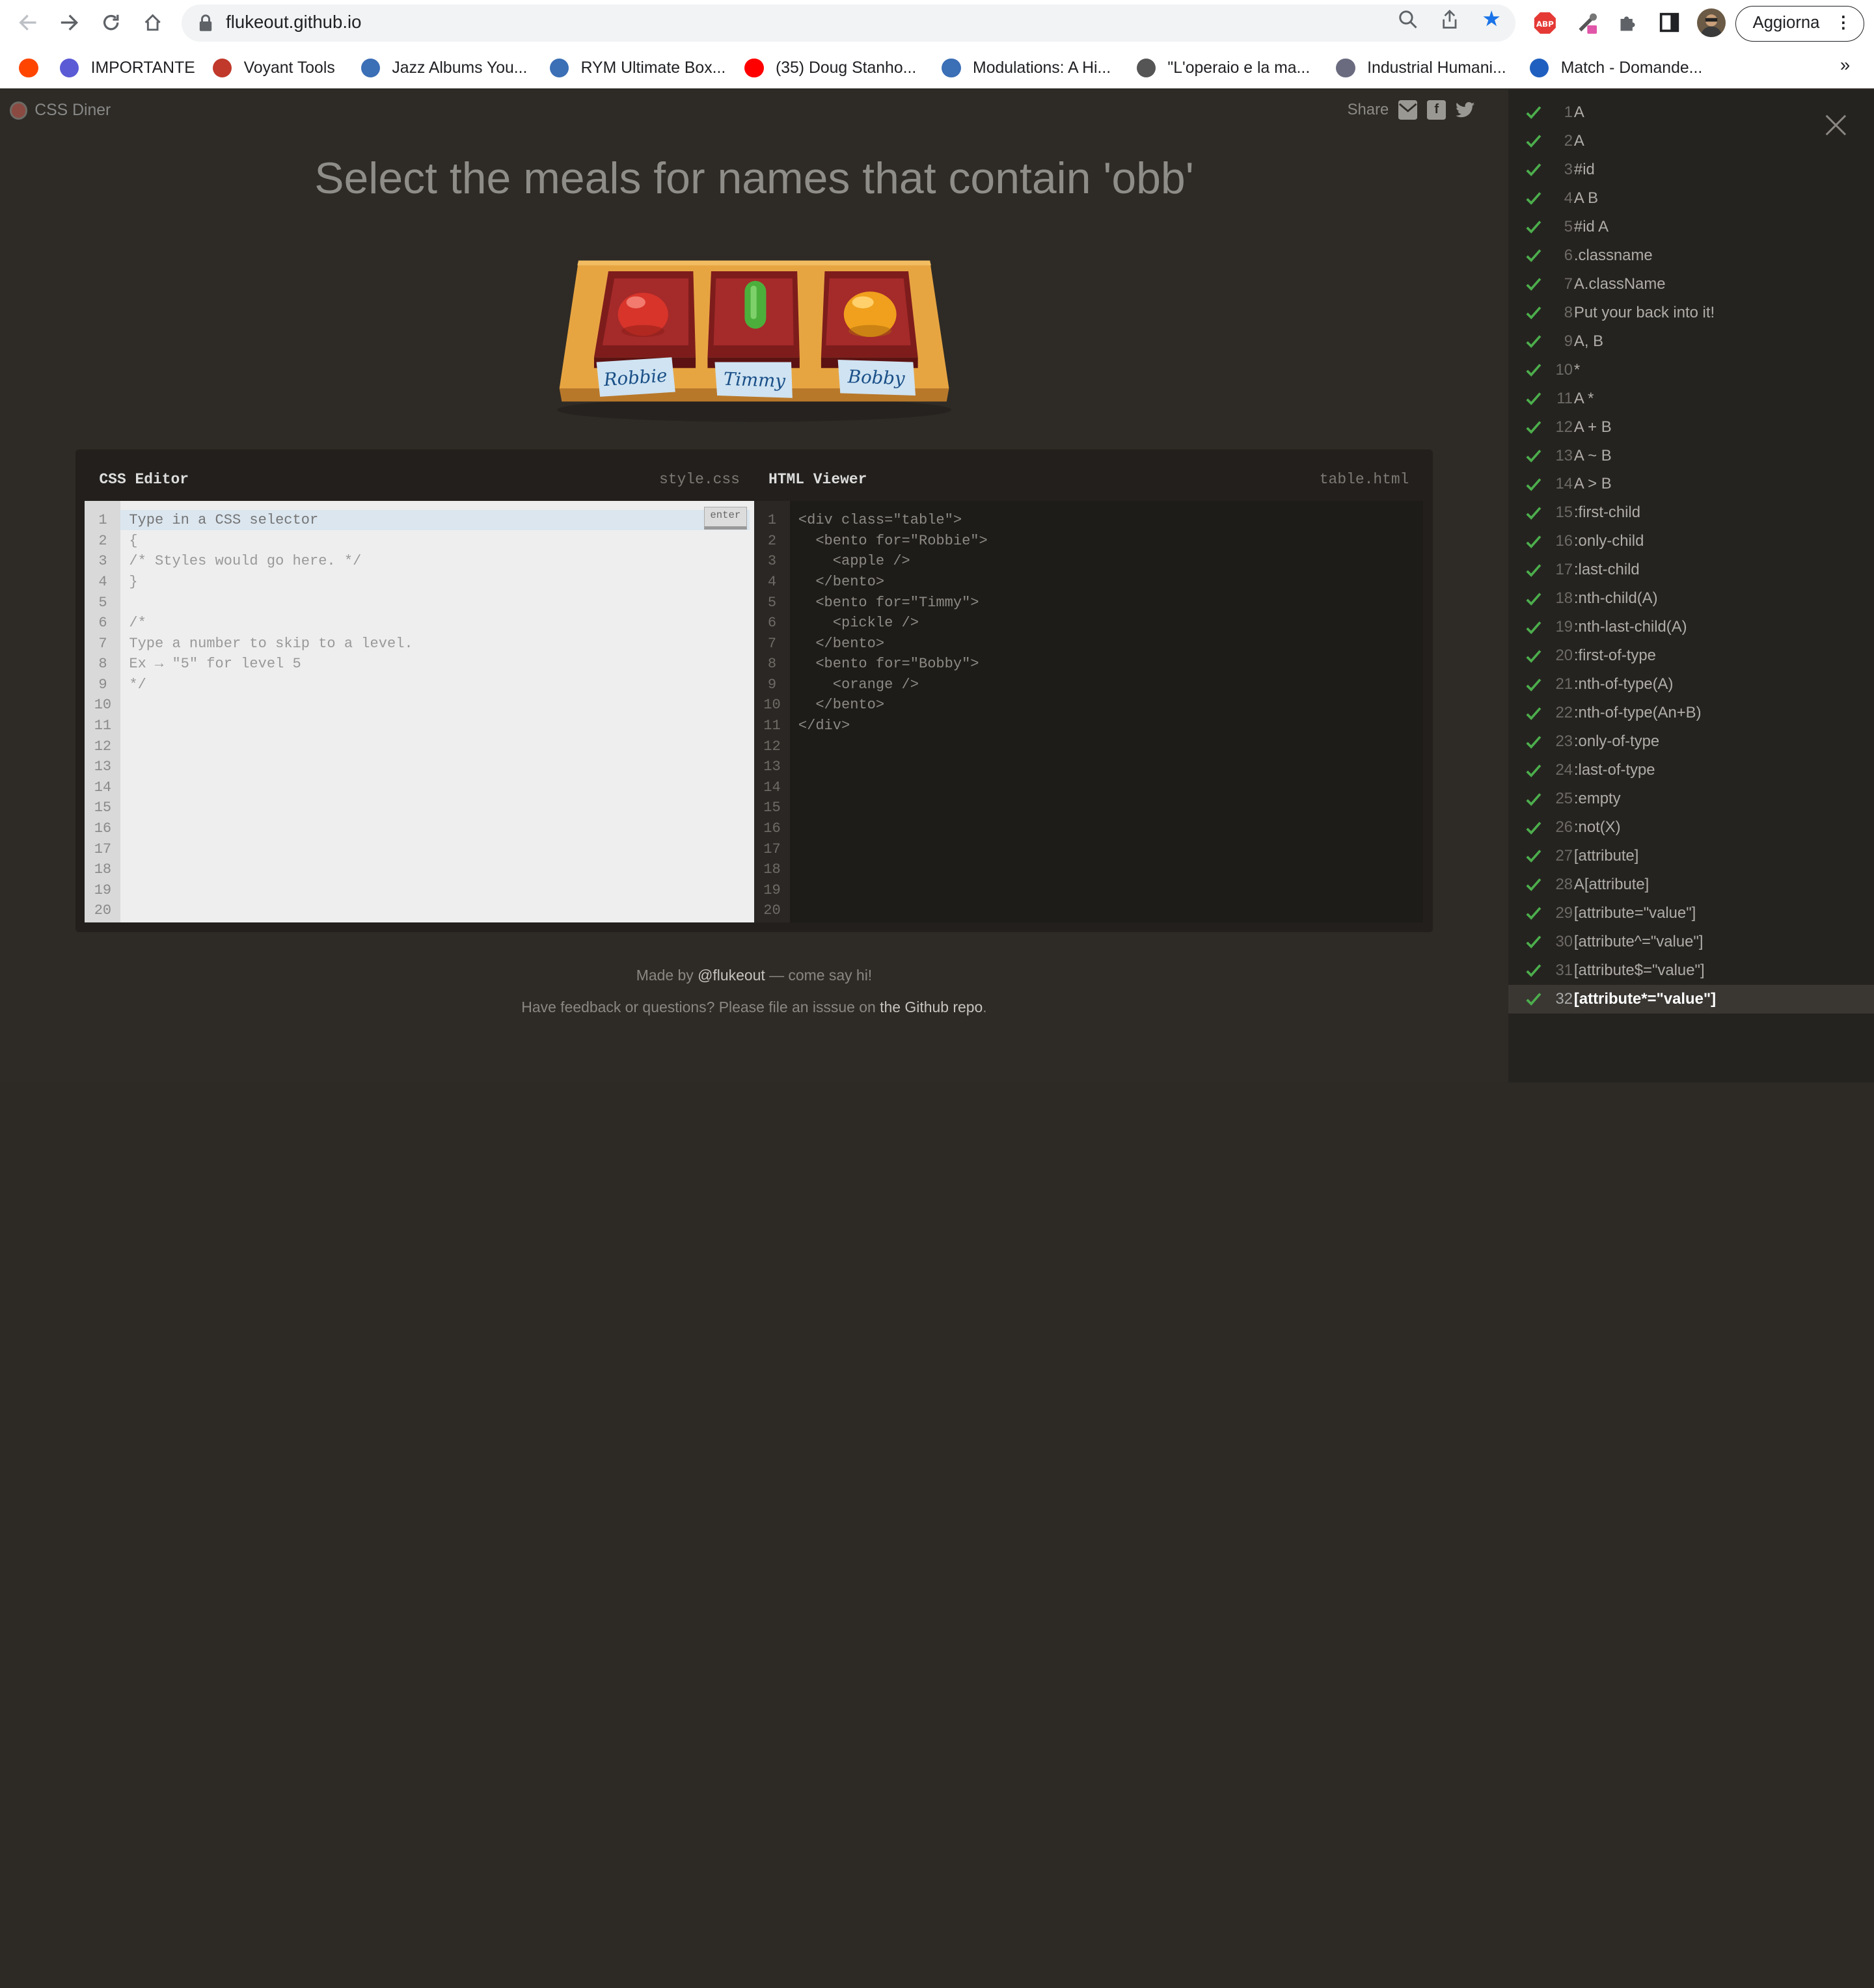  Describe the element at coordinates (1691, 198) in the screenshot. I see `level-item: 4A B` at that location.